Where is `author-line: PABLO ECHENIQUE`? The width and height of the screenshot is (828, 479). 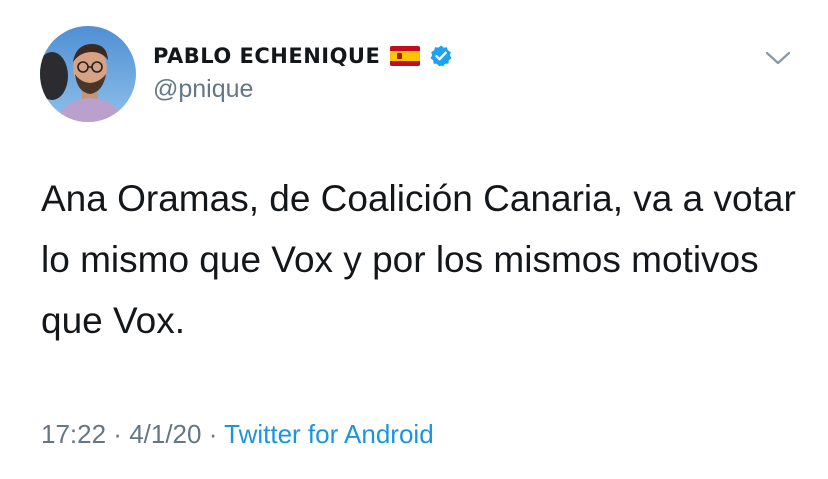 author-line: PABLO ECHENIQUE is located at coordinates (303, 56).